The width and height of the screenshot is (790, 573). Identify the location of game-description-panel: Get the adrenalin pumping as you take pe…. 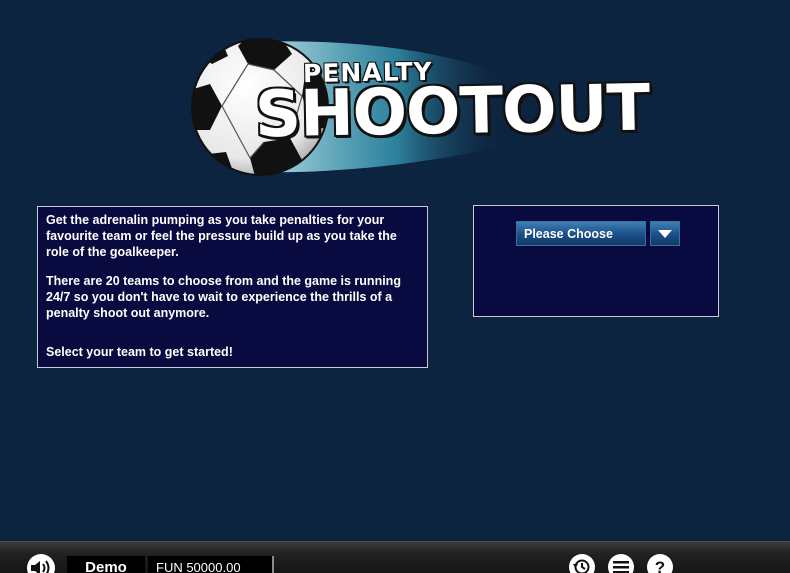
(232, 287).